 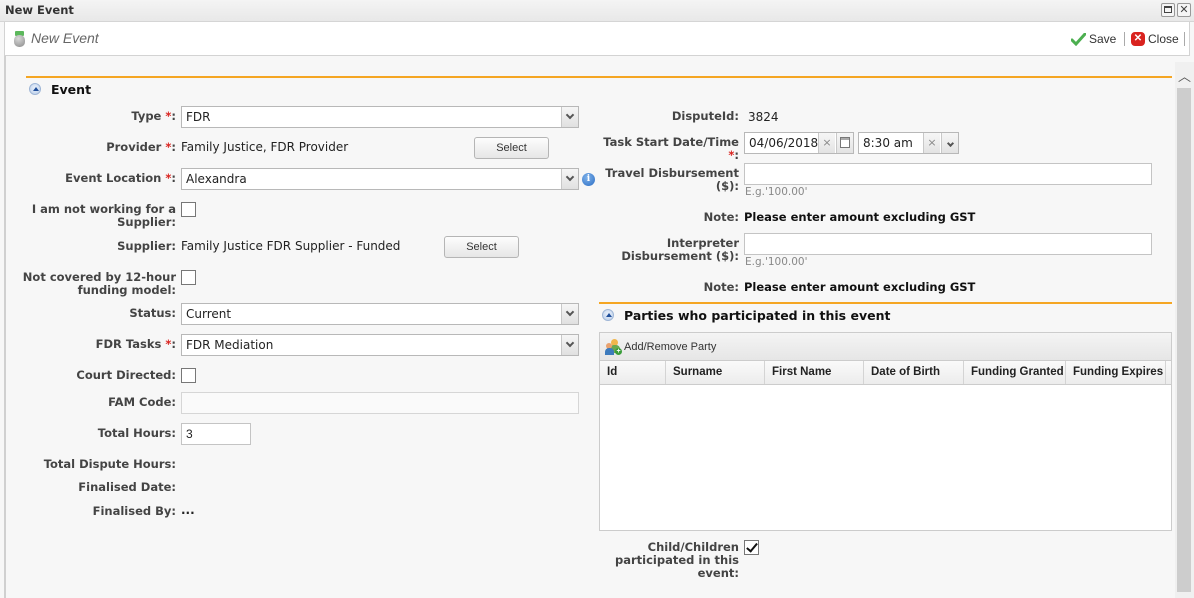 I want to click on add-people-icon: +, so click(x=613, y=347).